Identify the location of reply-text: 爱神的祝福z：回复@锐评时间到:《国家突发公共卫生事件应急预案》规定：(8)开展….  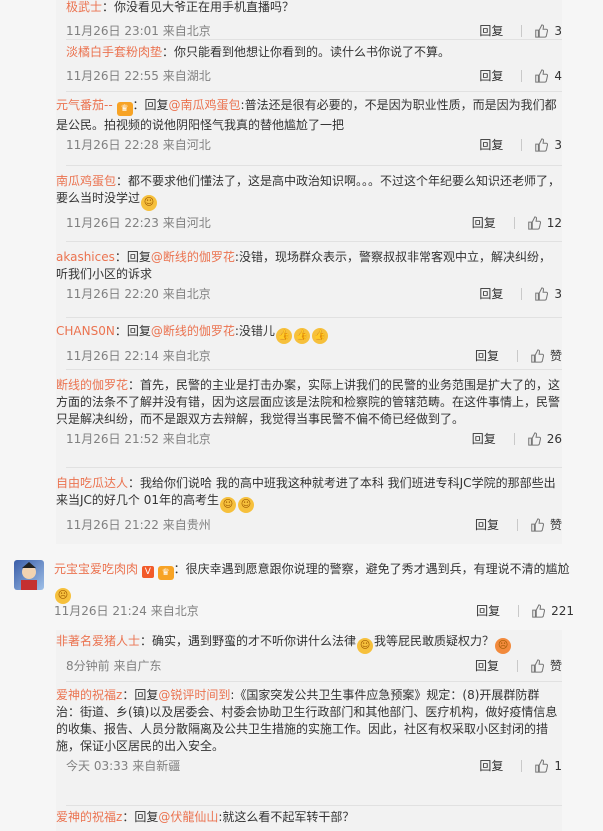
(307, 720).